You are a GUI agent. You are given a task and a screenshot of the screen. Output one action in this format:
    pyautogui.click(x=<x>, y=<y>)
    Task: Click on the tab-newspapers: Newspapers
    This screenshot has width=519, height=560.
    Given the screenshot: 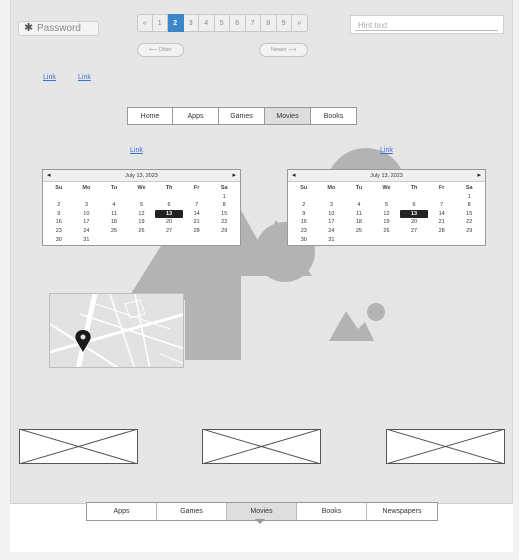 What is the action you would take?
    pyautogui.click(x=402, y=511)
    